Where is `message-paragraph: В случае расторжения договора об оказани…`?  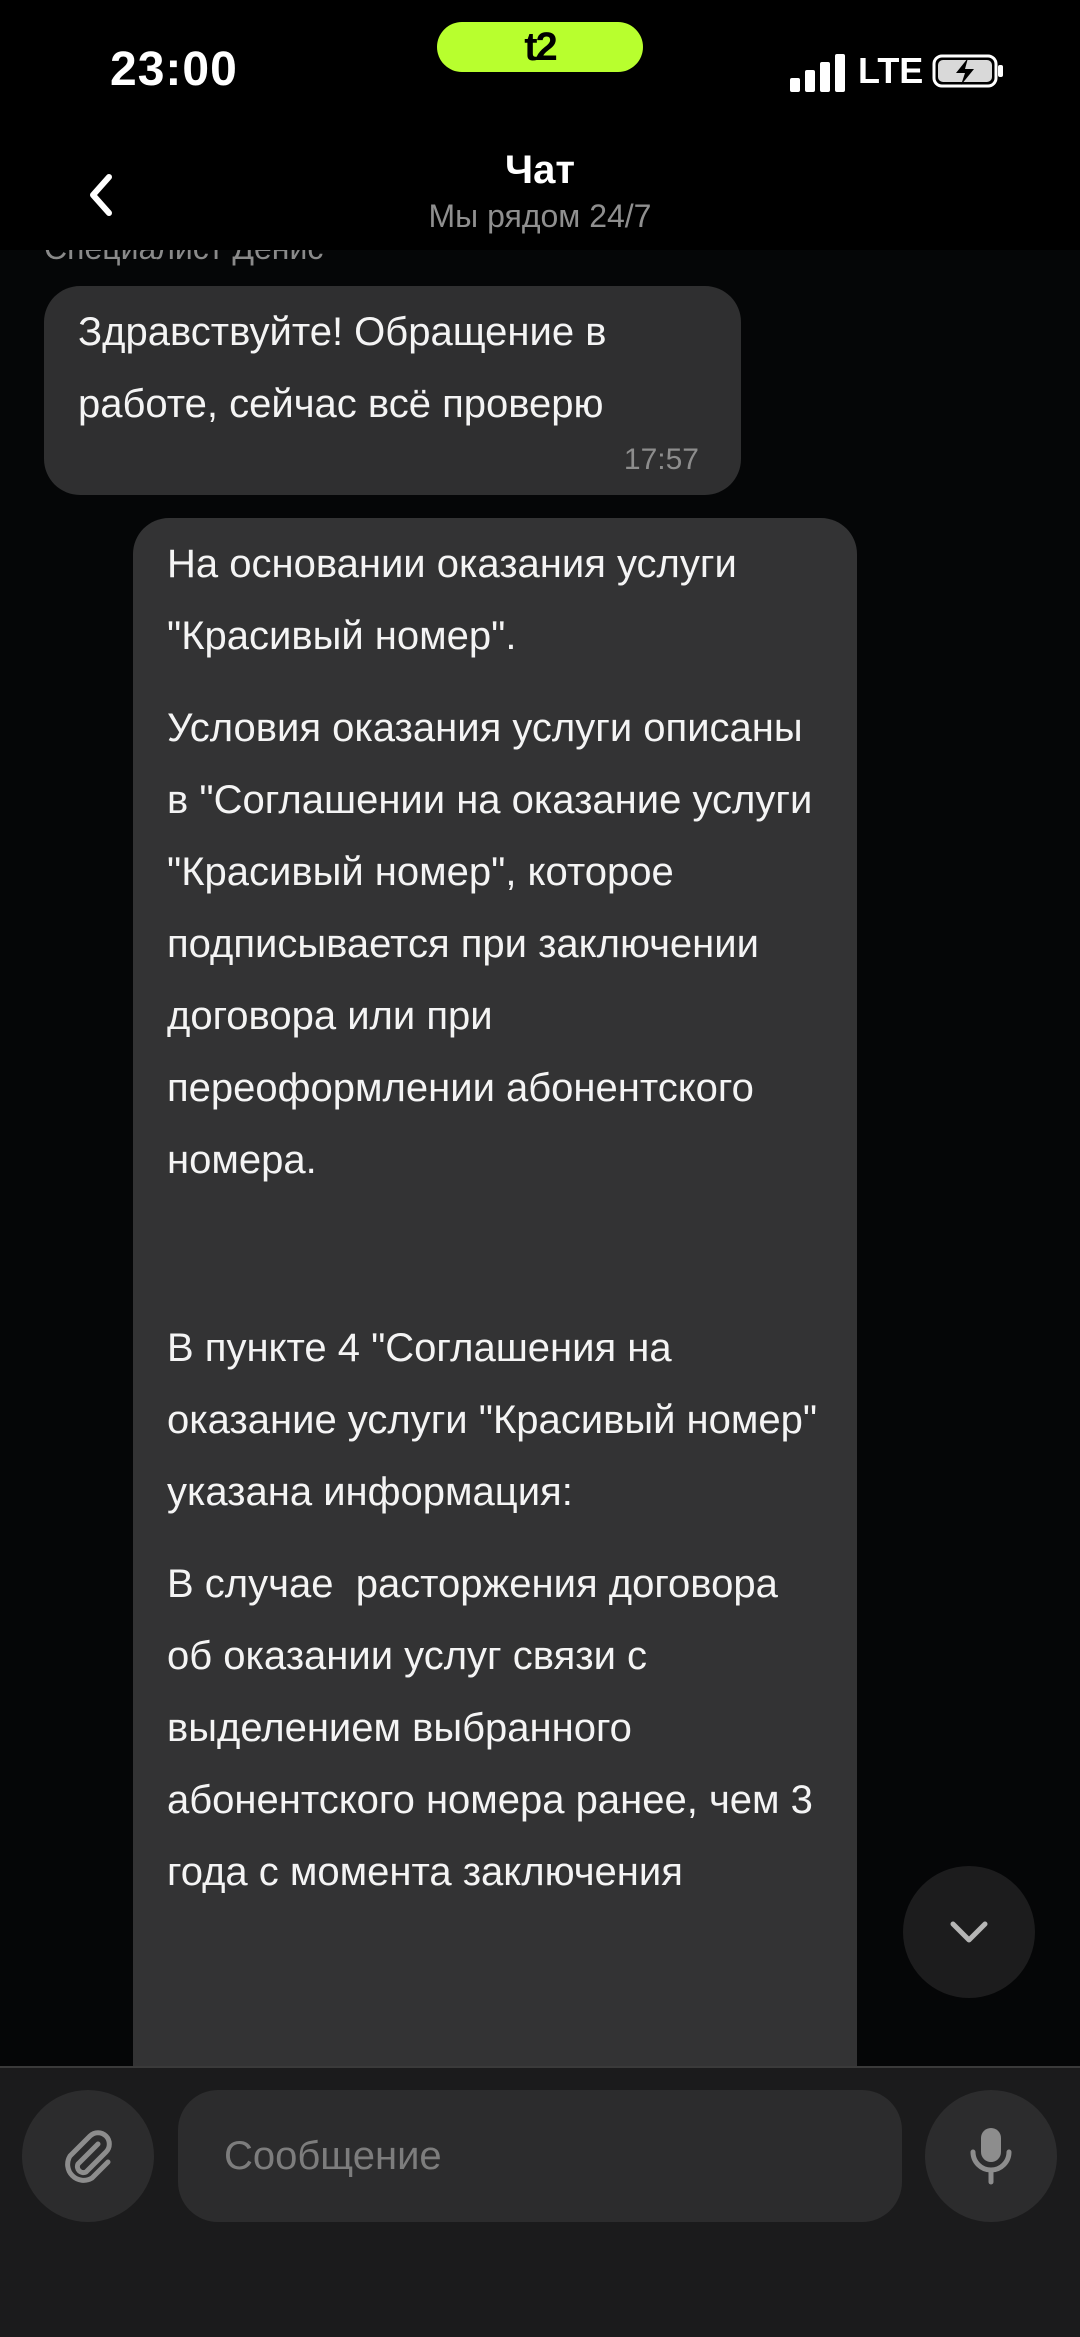 message-paragraph: В случае расторжения договора об оказани… is located at coordinates (496, 1728).